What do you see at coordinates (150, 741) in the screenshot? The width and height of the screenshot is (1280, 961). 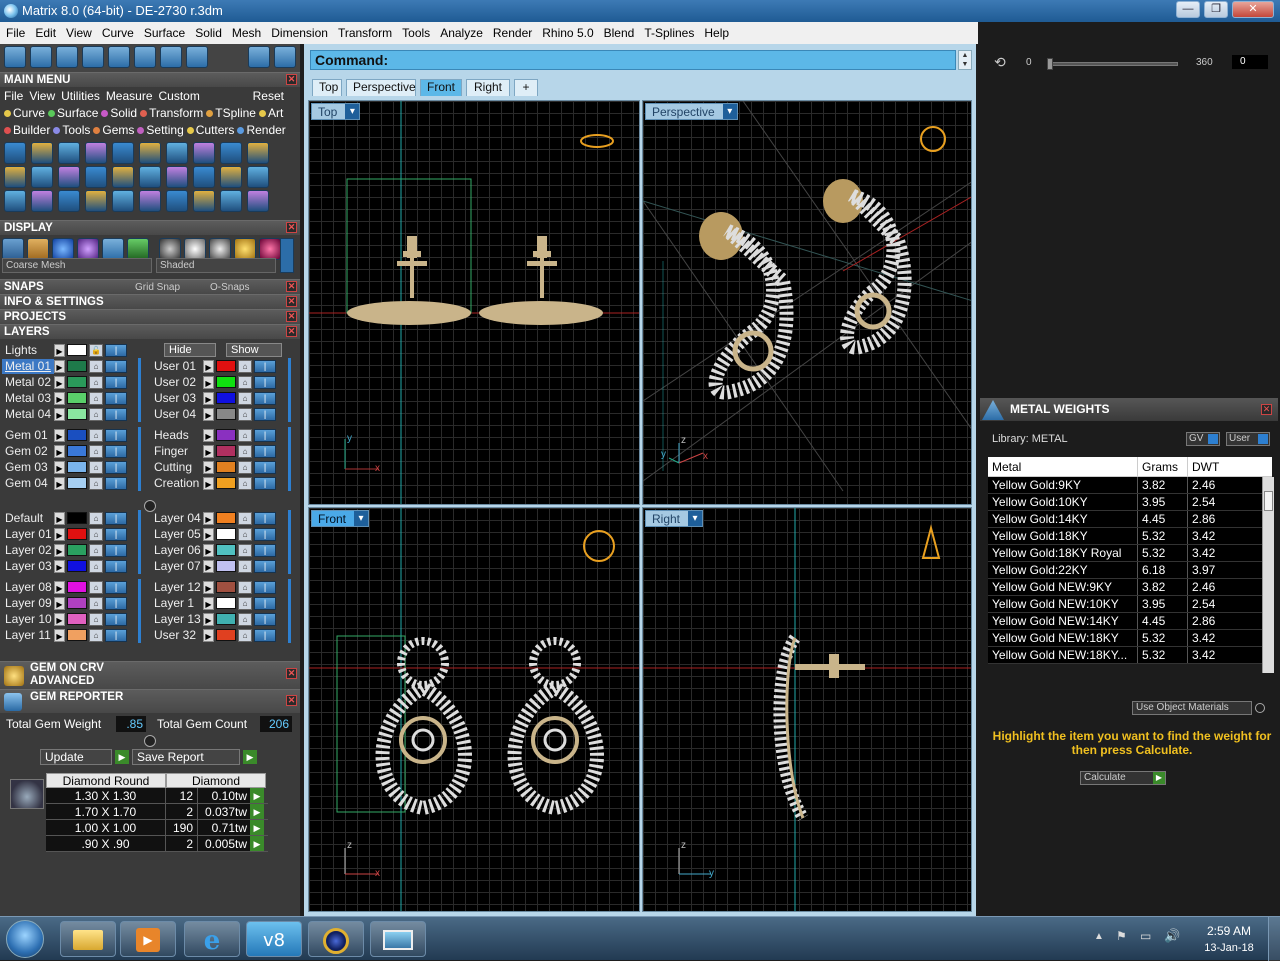 I see `divider-handle` at bounding box center [150, 741].